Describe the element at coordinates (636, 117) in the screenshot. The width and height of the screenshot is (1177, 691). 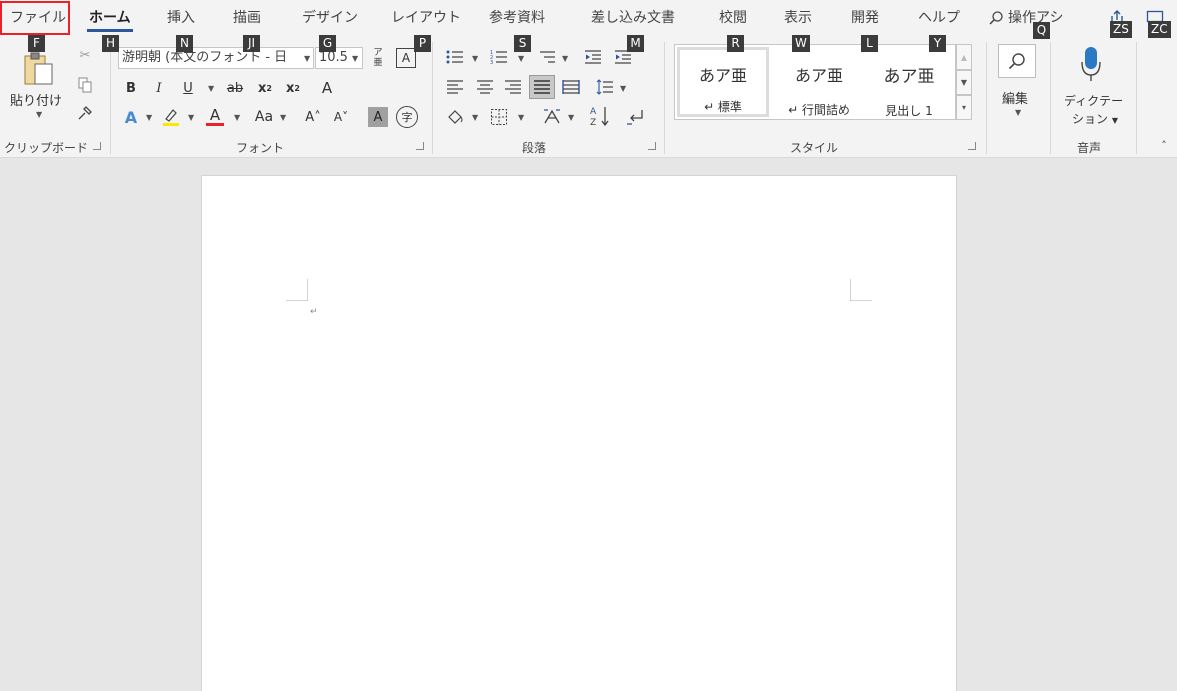
I see `show-paragraph-marks-icon` at that location.